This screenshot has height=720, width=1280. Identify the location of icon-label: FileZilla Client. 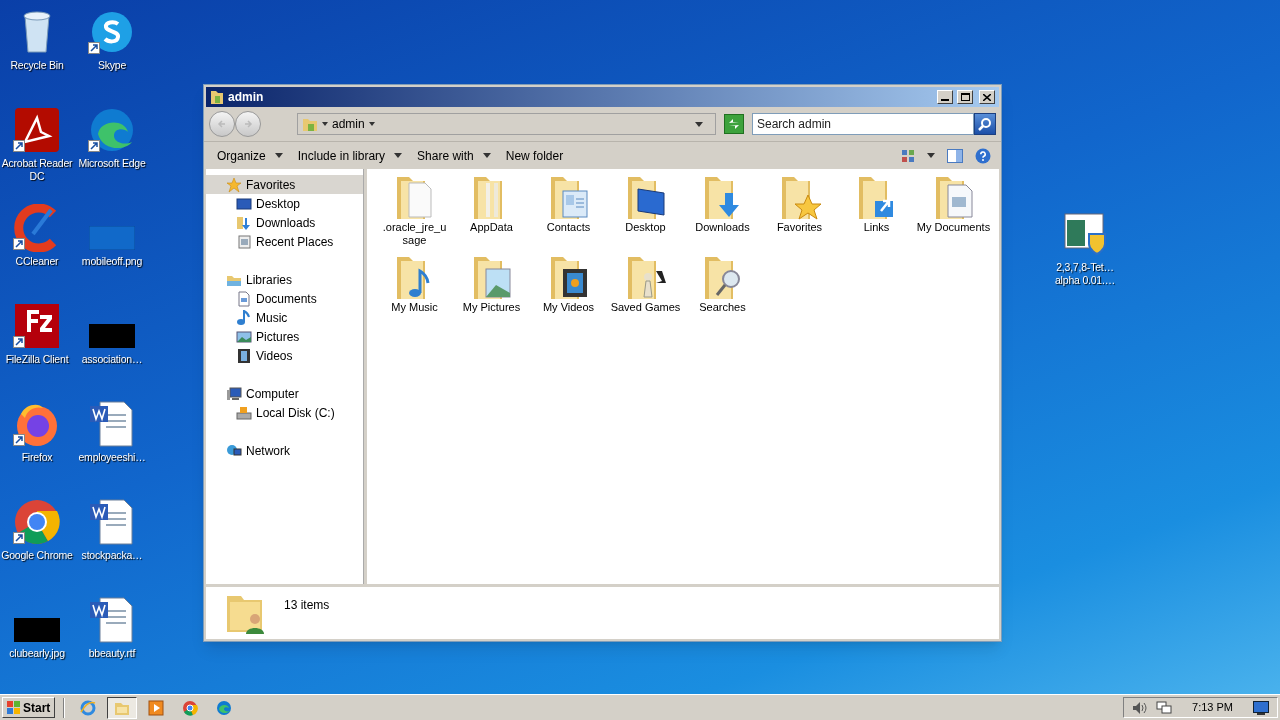
(37, 359).